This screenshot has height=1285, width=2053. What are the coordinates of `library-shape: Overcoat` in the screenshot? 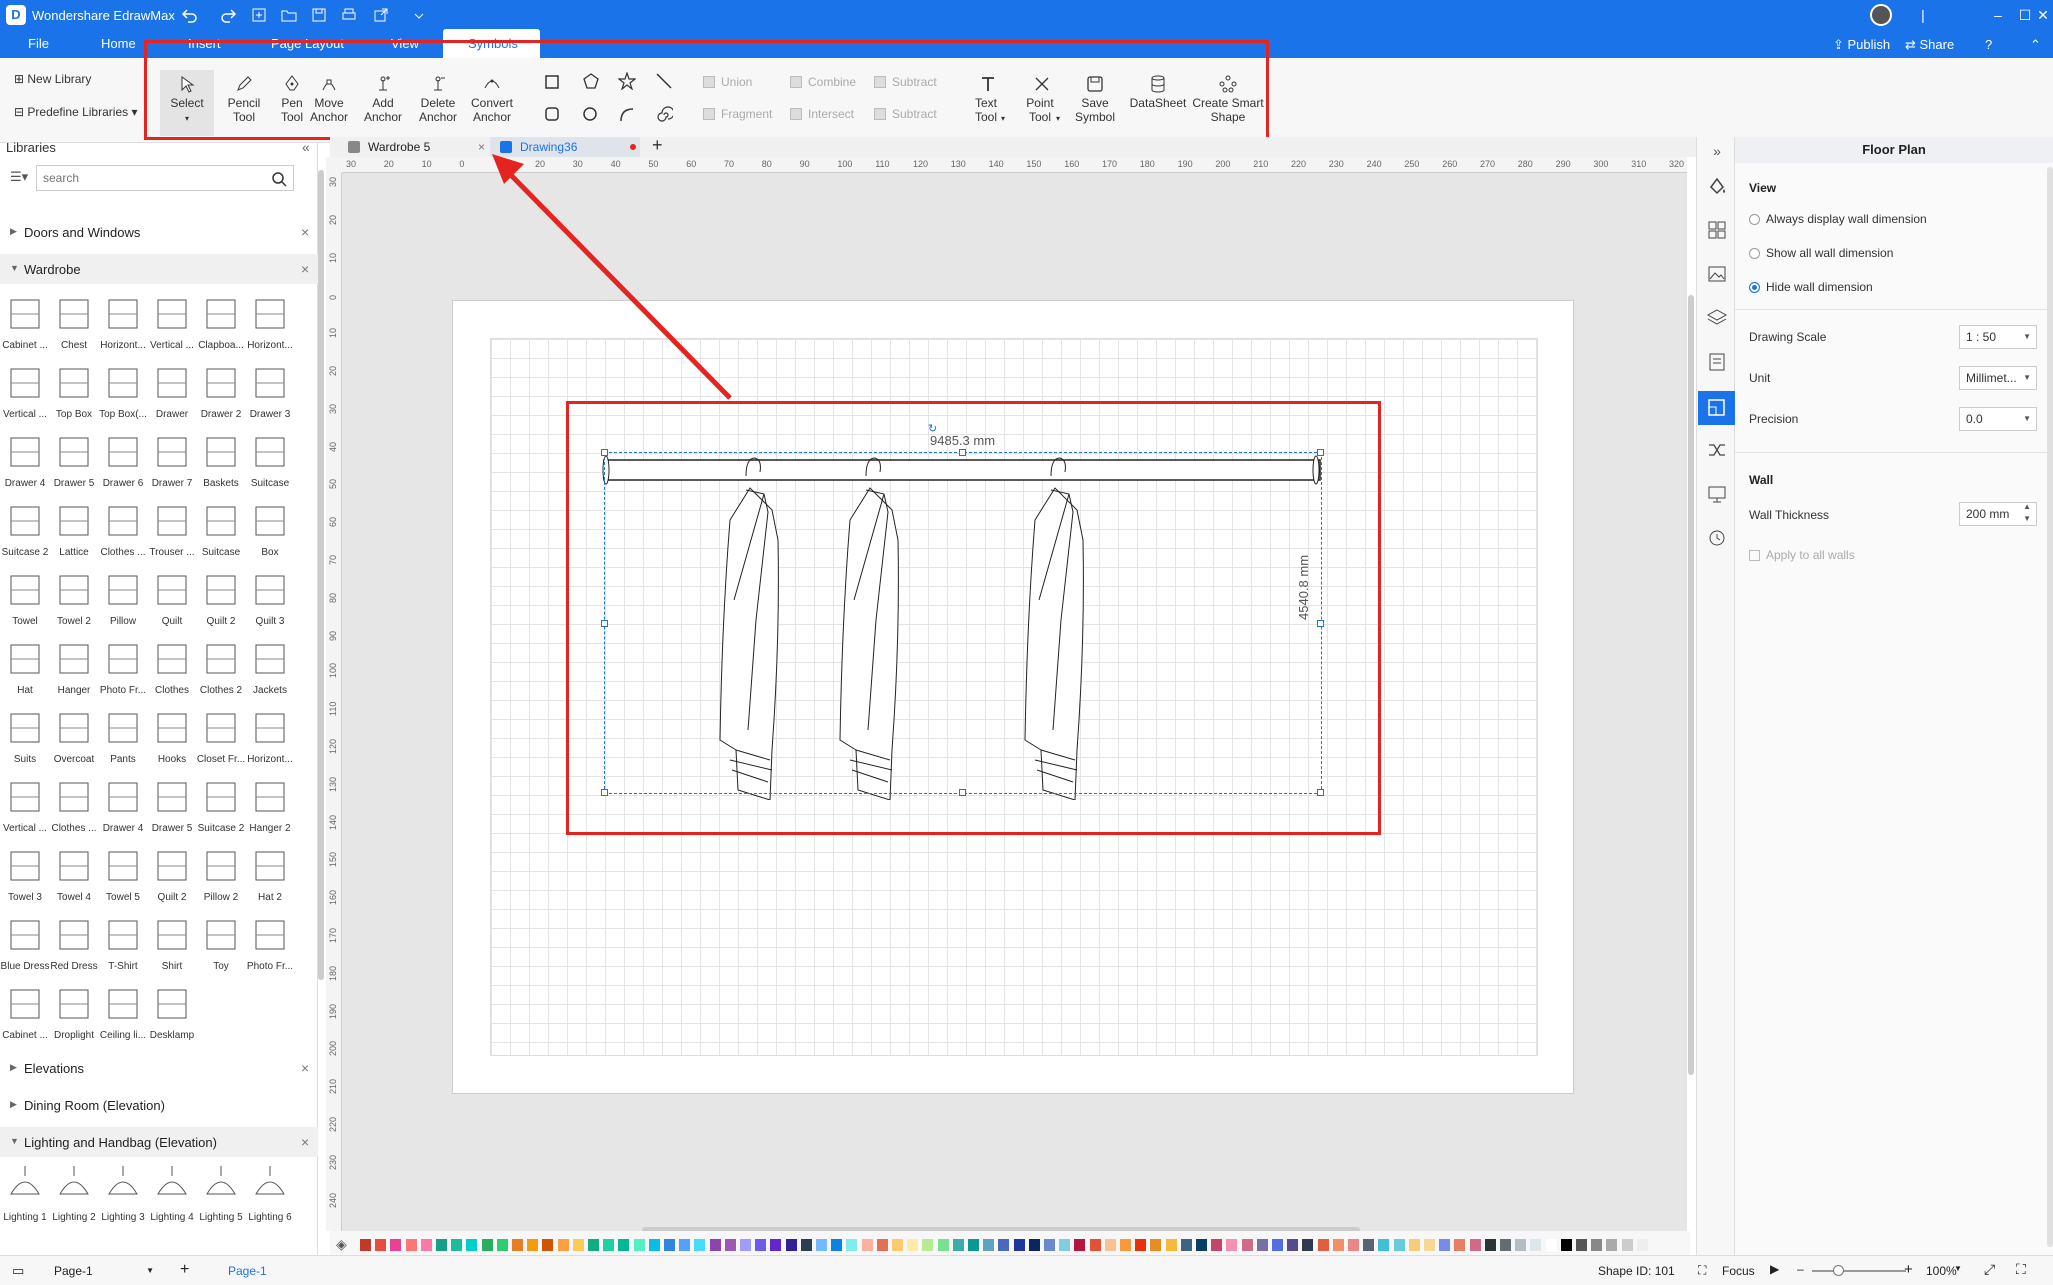 It's located at (74, 740).